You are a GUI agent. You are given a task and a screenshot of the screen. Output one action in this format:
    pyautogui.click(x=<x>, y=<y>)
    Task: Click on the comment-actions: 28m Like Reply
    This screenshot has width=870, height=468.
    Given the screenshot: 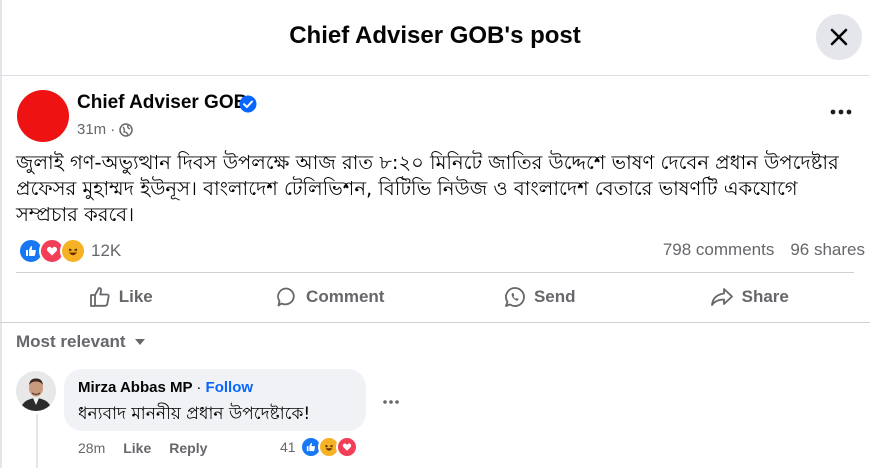 What is the action you would take?
    pyautogui.click(x=142, y=448)
    